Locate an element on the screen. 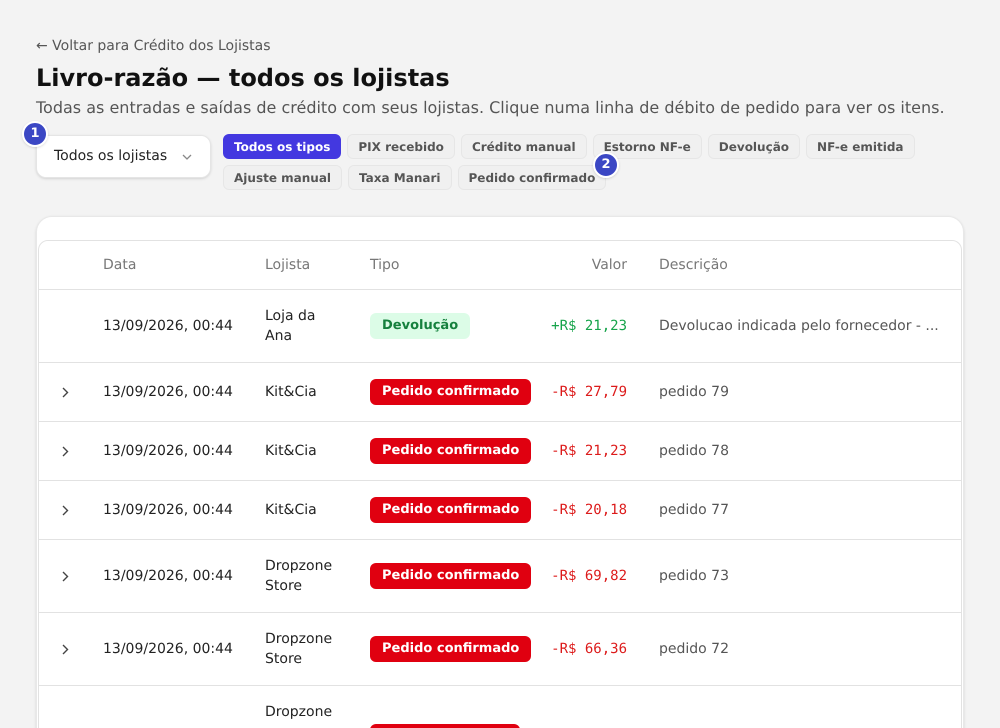  amount-text: -R$ 27,79 is located at coordinates (589, 392).